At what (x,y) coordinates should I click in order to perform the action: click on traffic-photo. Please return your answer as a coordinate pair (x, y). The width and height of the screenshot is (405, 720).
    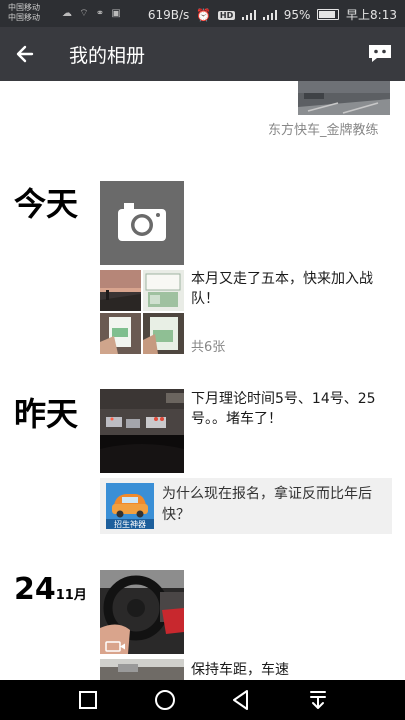
    Looking at the image, I should click on (142, 431).